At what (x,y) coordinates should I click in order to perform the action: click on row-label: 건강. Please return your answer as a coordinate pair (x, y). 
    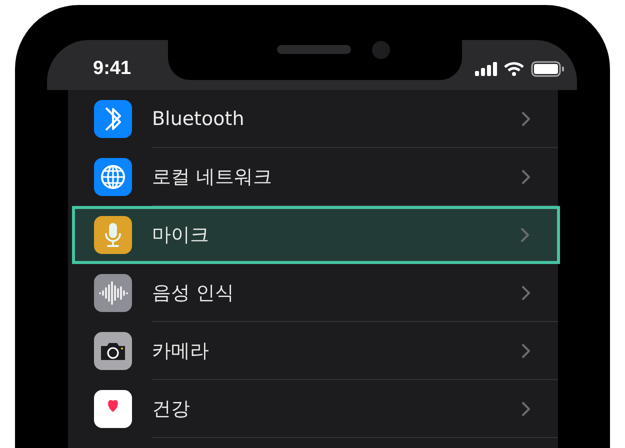
    Looking at the image, I should click on (171, 409).